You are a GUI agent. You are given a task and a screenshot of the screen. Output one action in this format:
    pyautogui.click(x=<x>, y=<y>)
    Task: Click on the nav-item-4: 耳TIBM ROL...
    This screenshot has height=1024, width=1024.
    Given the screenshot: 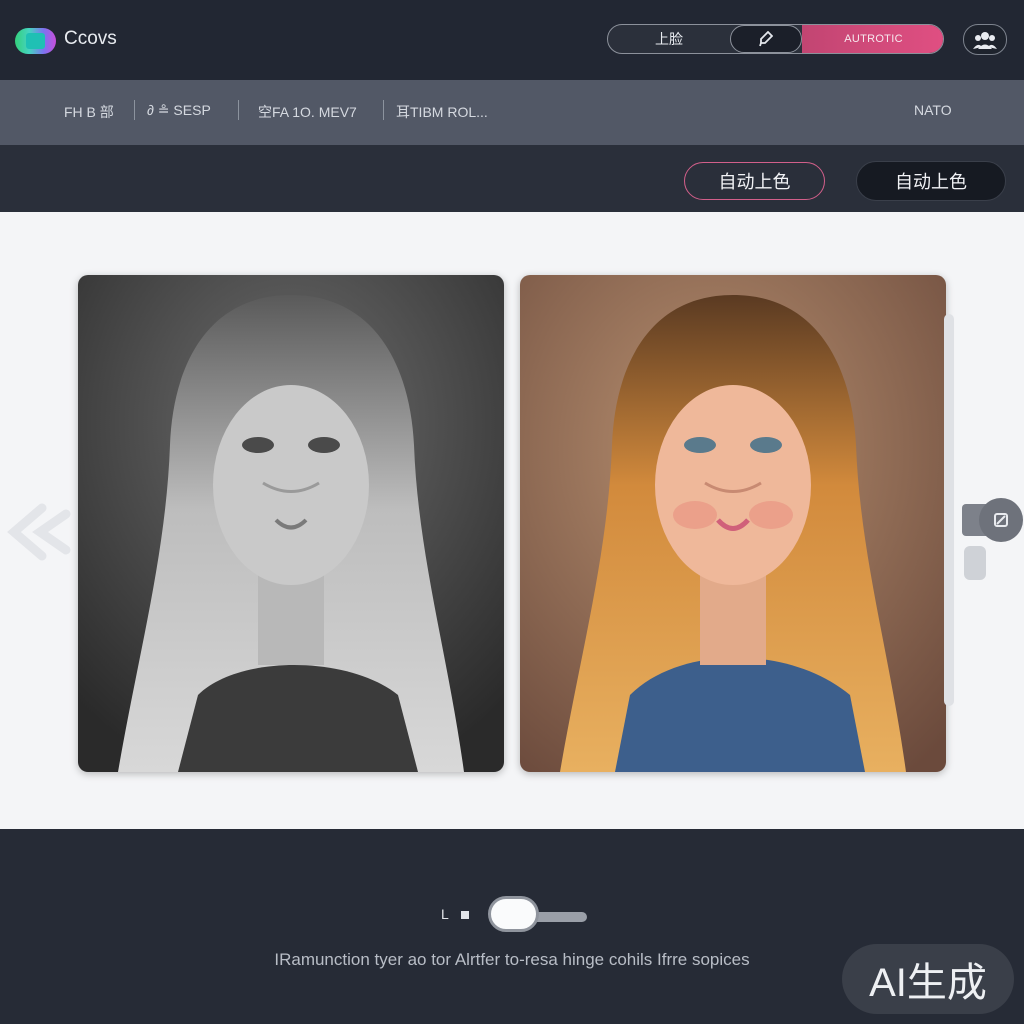 What is the action you would take?
    pyautogui.click(x=442, y=112)
    